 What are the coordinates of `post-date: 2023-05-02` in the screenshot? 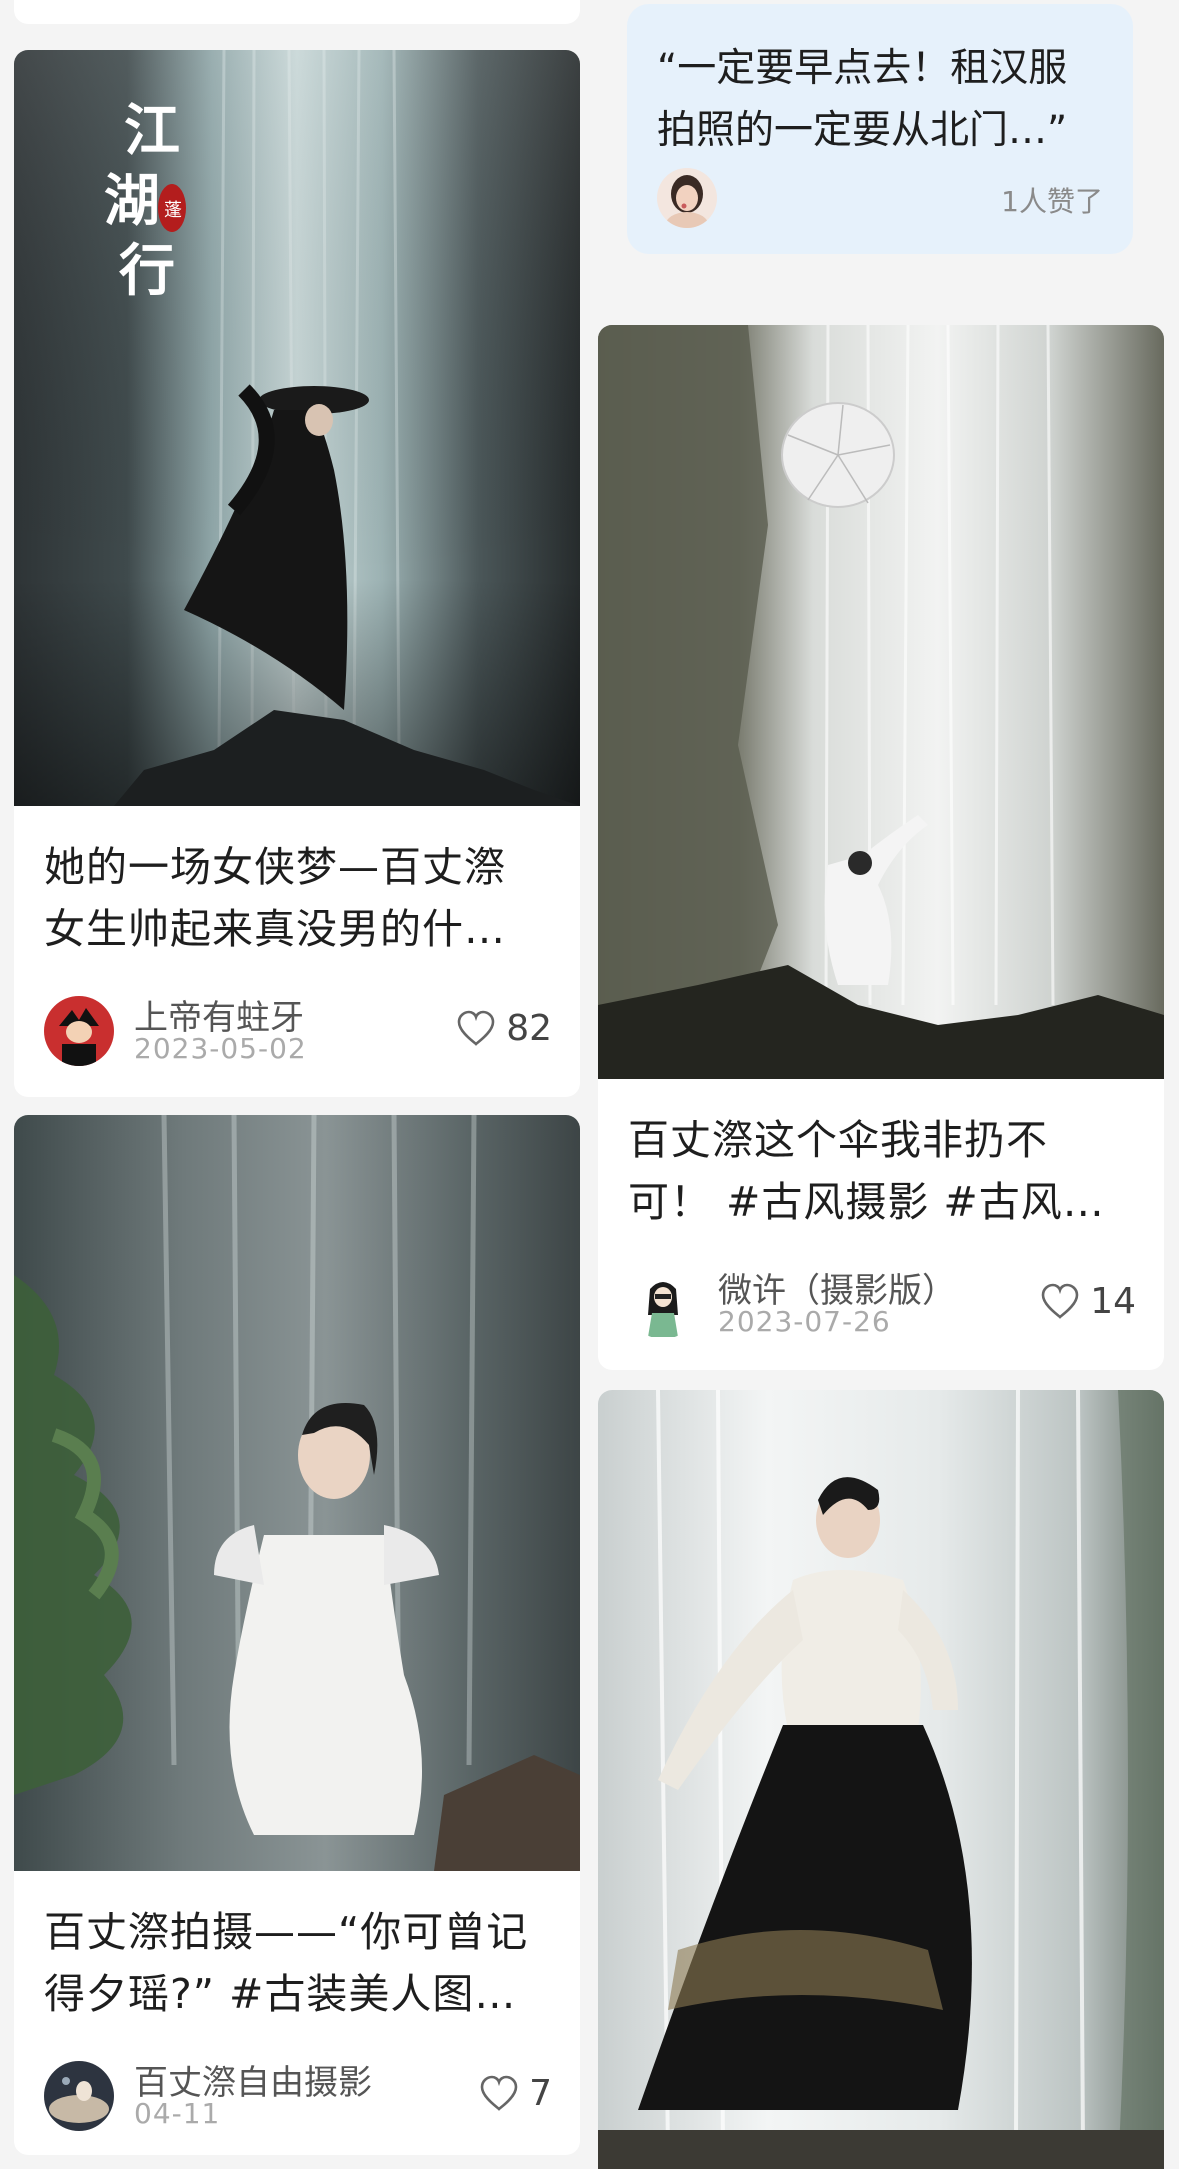 It's located at (220, 1048).